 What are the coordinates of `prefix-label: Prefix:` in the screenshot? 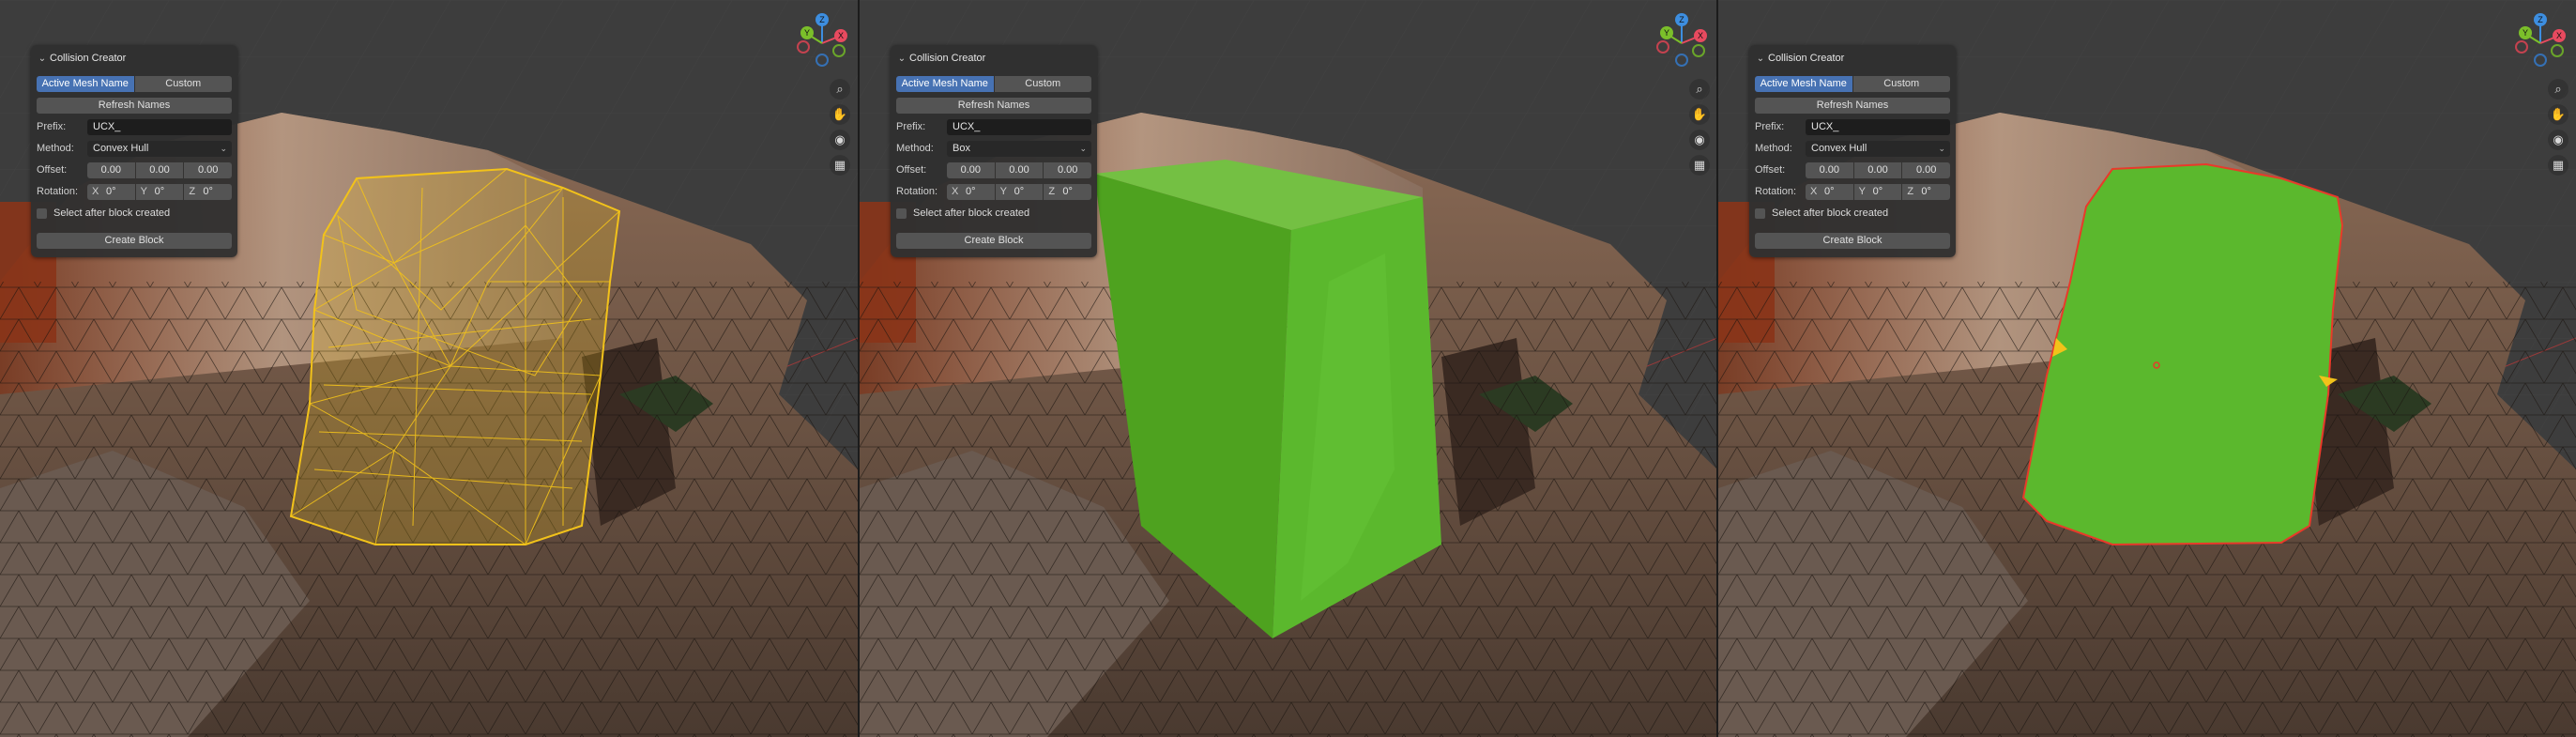 It's located at (1770, 126).